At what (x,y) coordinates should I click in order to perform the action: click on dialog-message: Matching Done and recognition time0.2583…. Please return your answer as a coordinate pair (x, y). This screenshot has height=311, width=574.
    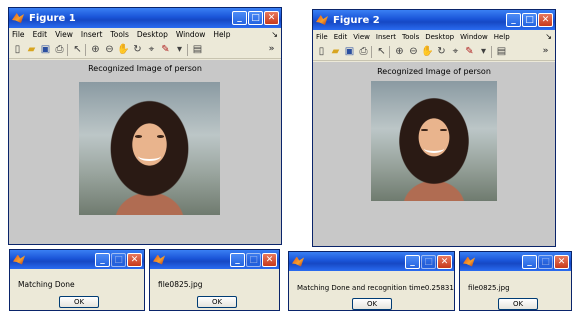
    Looking at the image, I should click on (375, 288).